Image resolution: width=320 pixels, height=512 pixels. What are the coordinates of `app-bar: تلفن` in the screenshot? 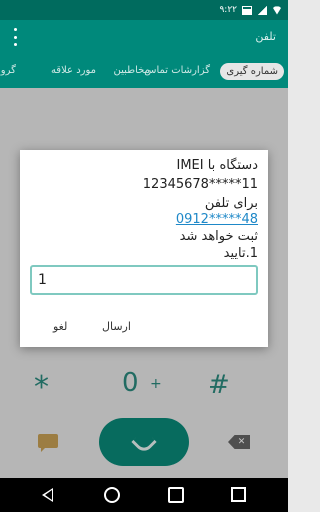 It's located at (144, 39).